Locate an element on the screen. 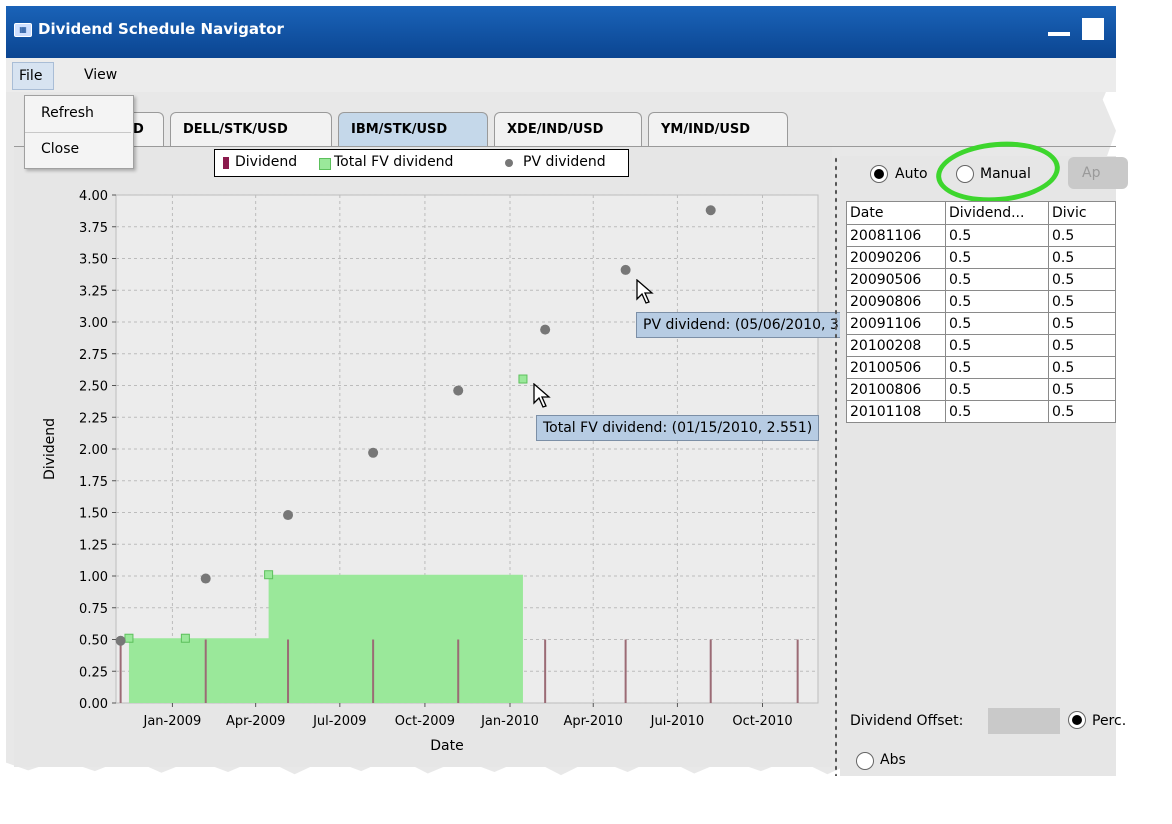  legend-pv-swatch is located at coordinates (509, 163).